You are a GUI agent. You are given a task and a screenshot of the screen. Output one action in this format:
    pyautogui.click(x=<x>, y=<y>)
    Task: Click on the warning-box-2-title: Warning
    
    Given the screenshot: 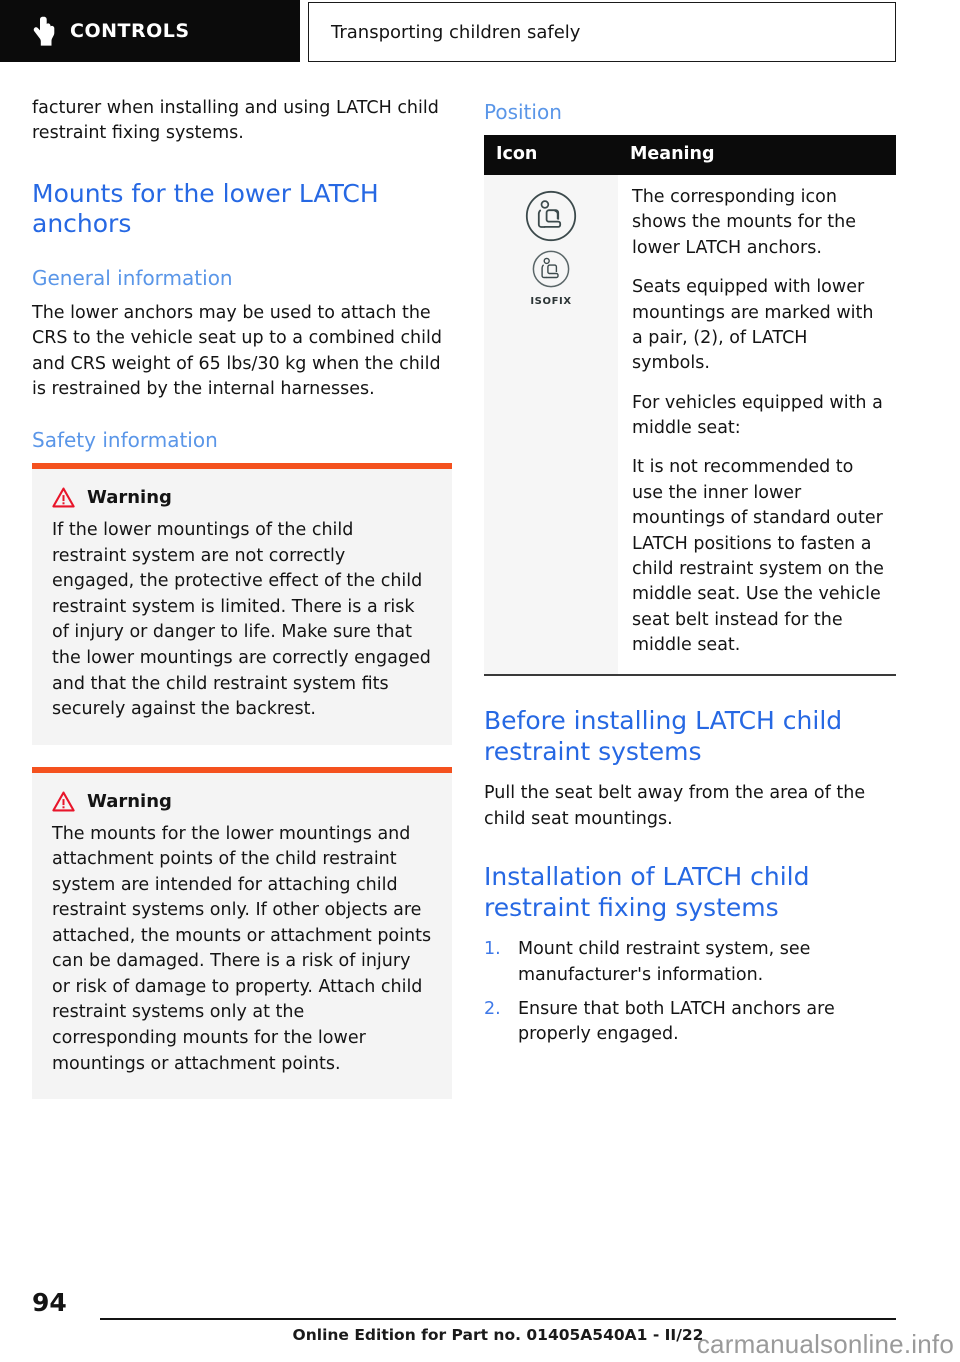 What is the action you would take?
    pyautogui.click(x=129, y=801)
    